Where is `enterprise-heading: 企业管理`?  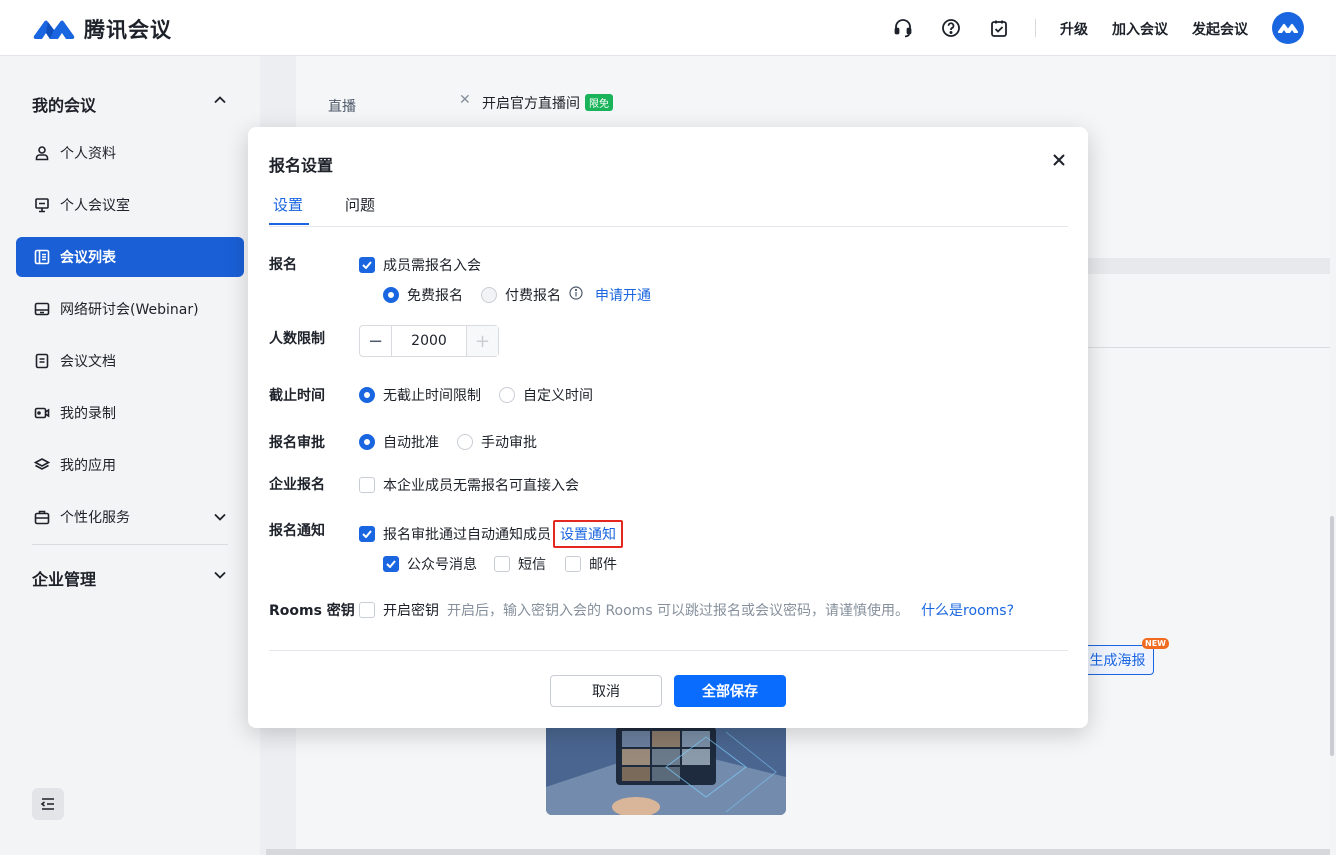 enterprise-heading: 企业管理 is located at coordinates (64, 578).